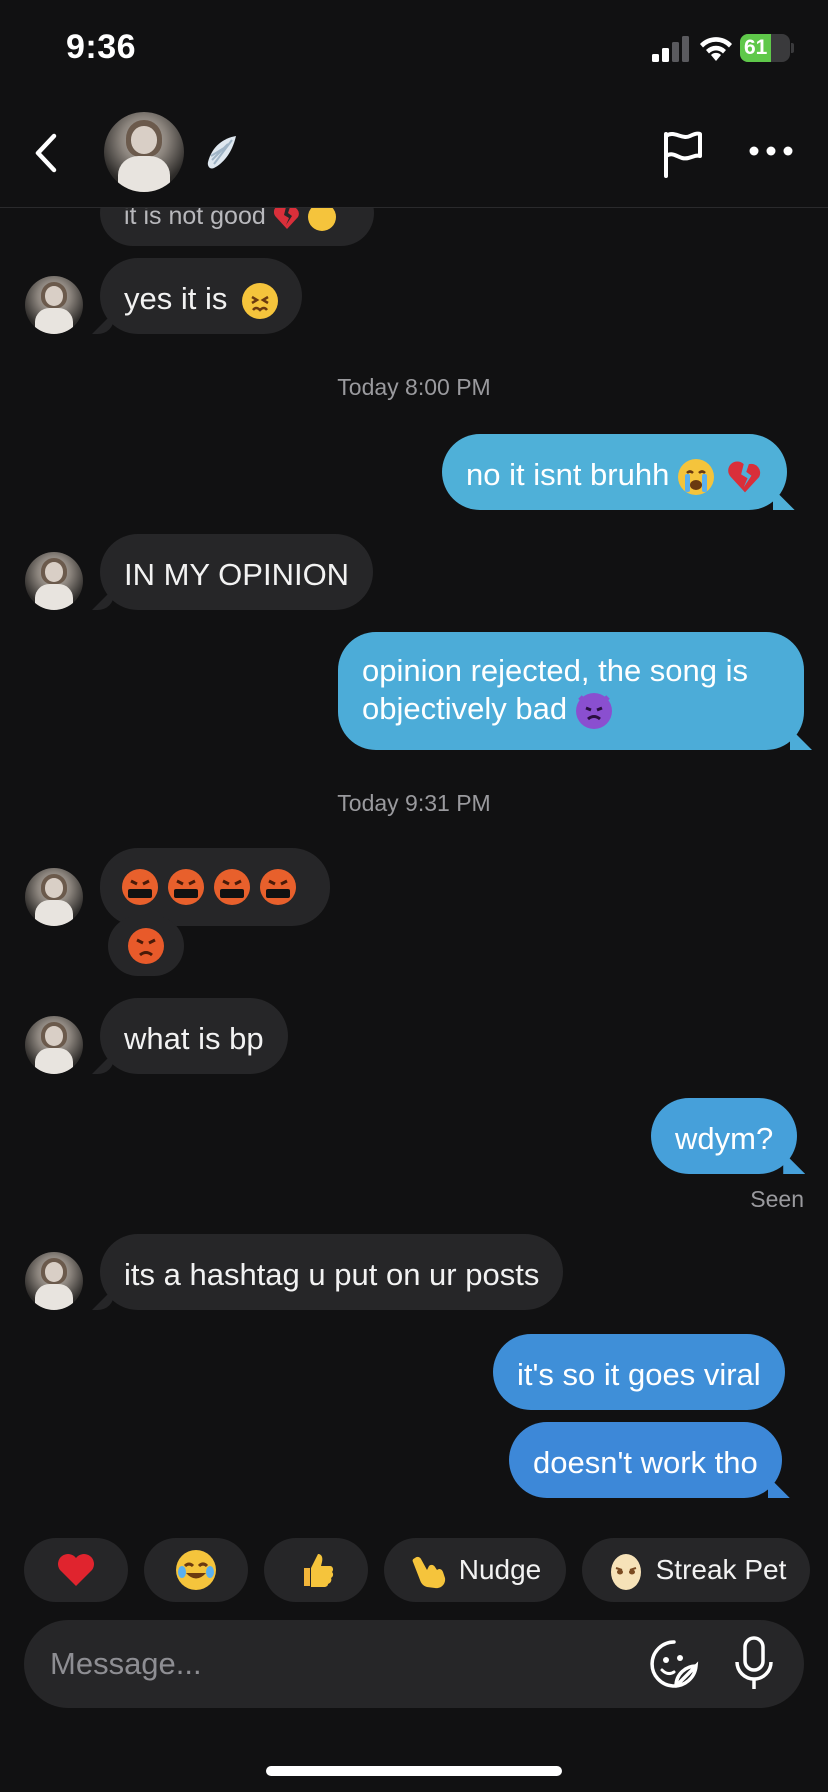 This screenshot has width=828, height=1792. I want to click on flag-icon, so click(683, 153).